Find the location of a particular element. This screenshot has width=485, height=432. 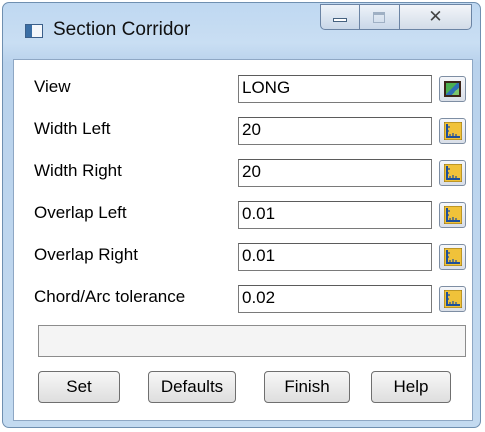

window-title: Section Corridor is located at coordinates (122, 29).